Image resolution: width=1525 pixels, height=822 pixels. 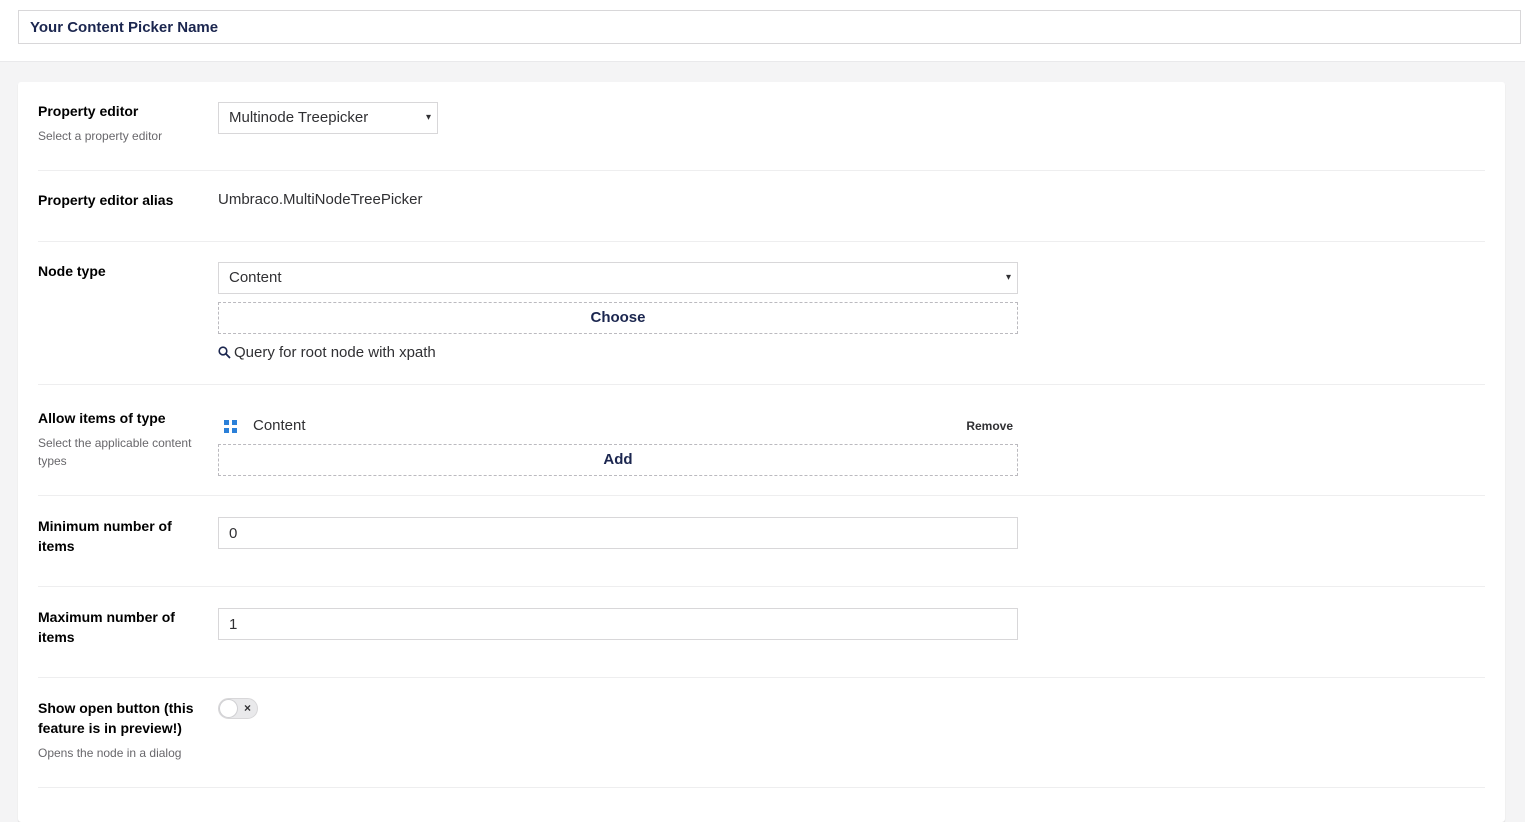 What do you see at coordinates (618, 533) in the screenshot?
I see `minimum-items-input` at bounding box center [618, 533].